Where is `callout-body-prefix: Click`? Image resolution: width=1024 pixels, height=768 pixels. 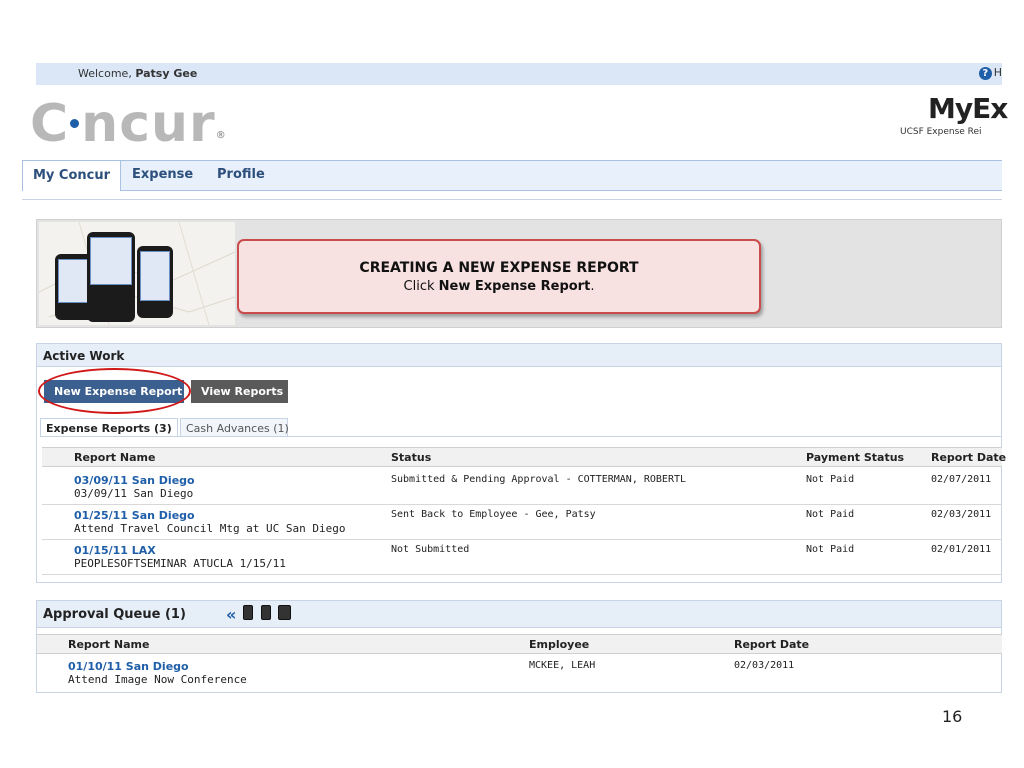
callout-body-prefix: Click is located at coordinates (419, 286).